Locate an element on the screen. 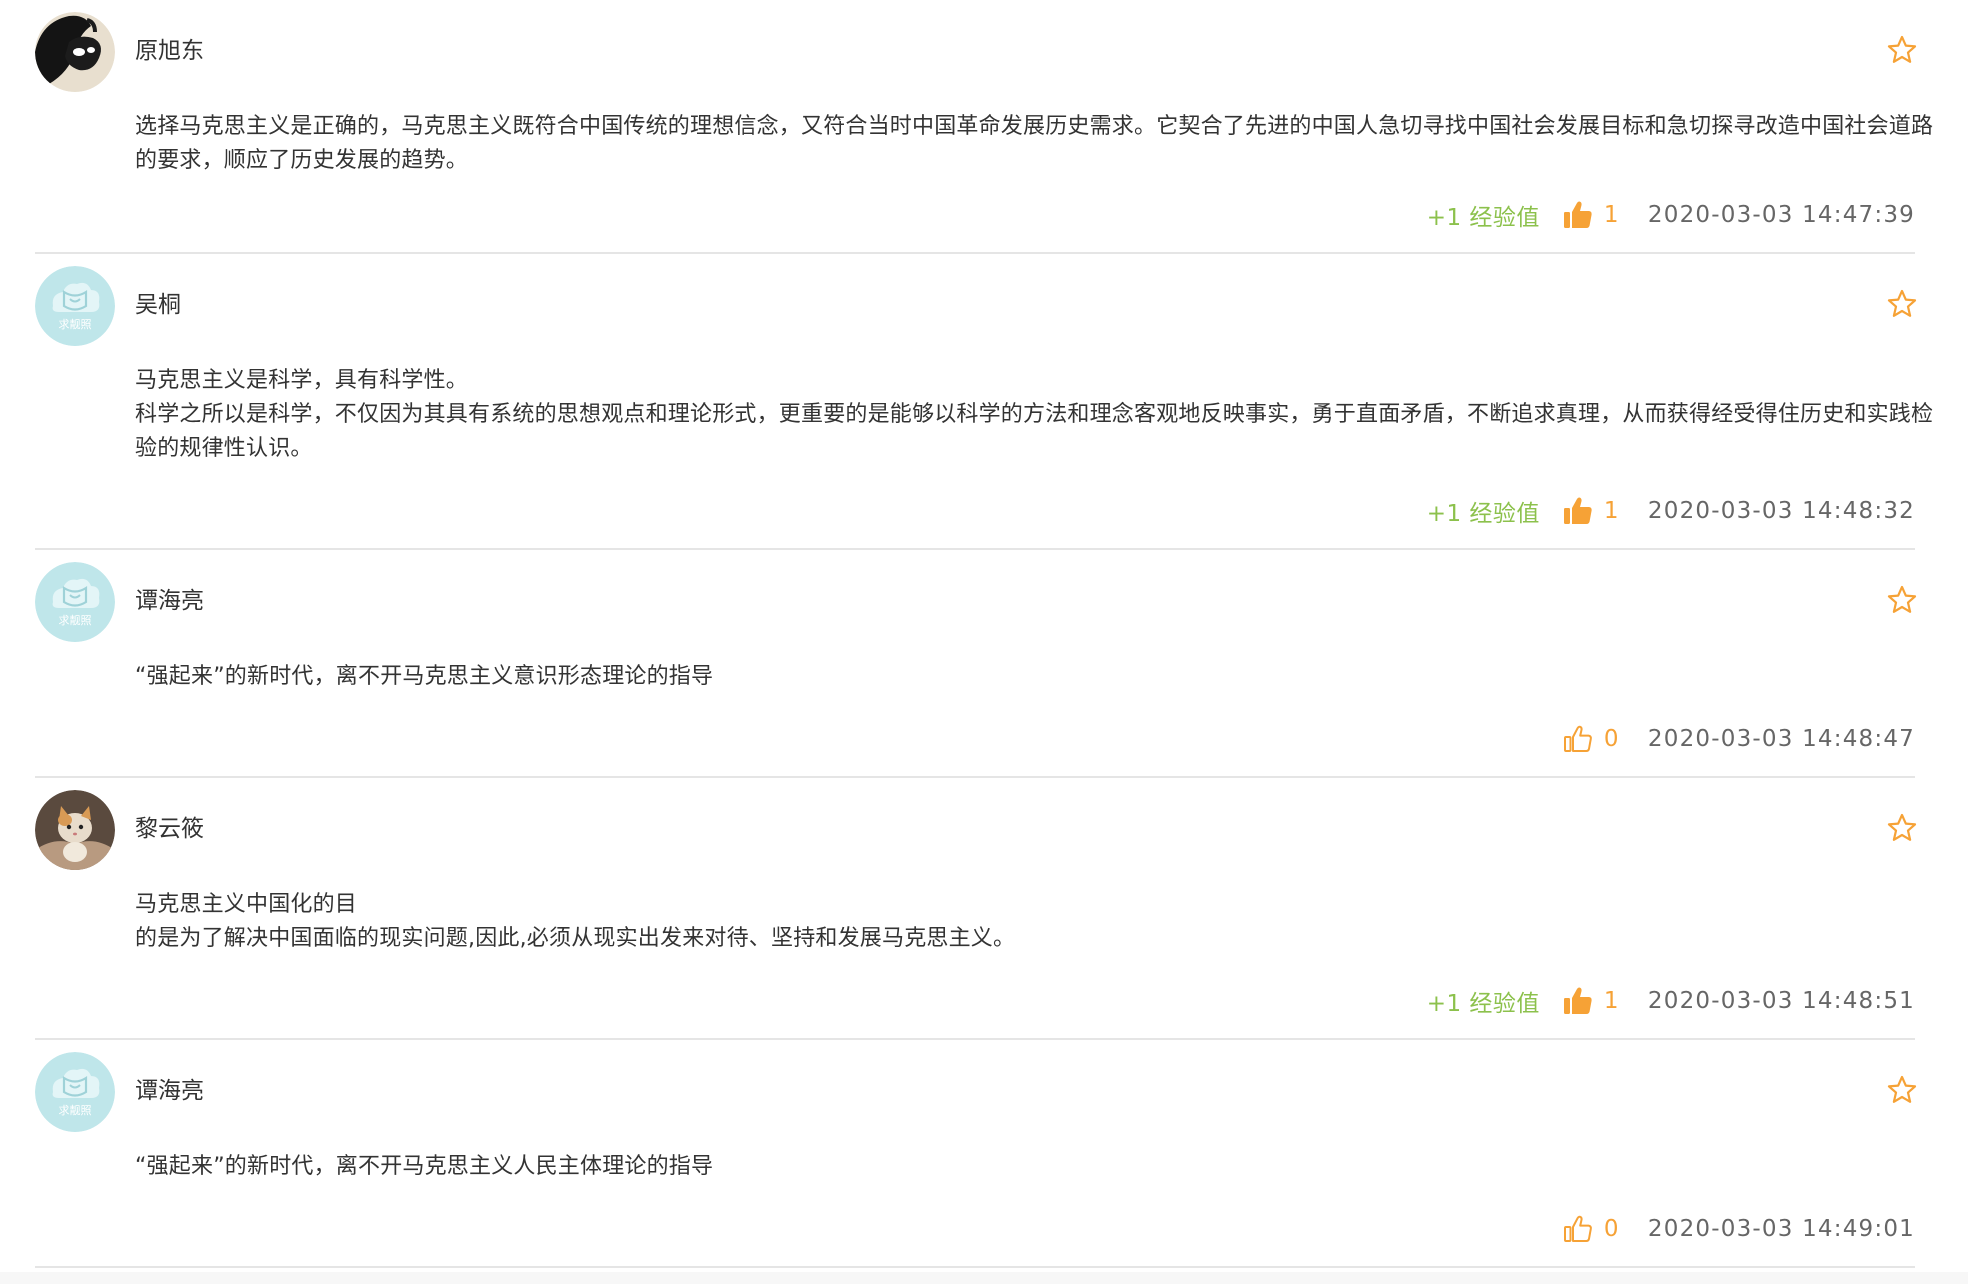 The height and width of the screenshot is (1284, 1968). timestamp: 2020-03-03 14:48:32 is located at coordinates (1781, 511).